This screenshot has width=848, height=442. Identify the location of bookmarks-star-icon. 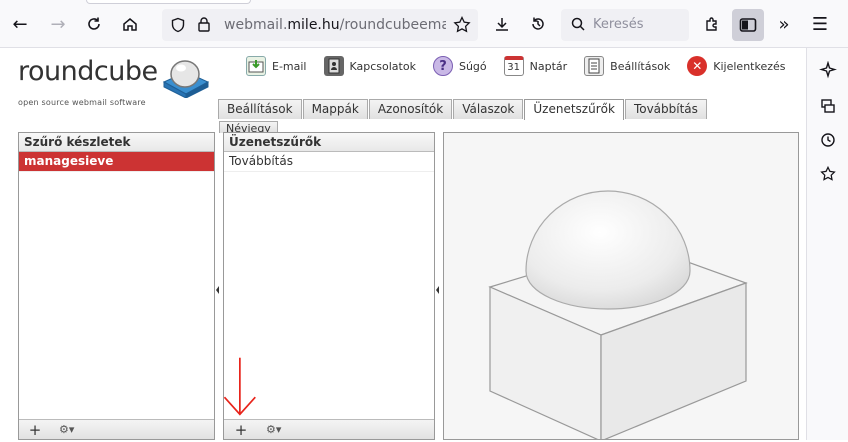
(828, 174).